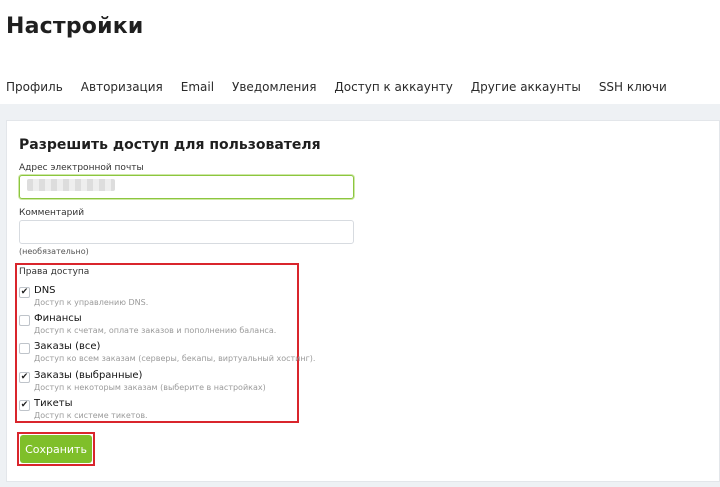 This screenshot has height=487, width=720. What do you see at coordinates (526, 87) in the screenshot?
I see `tab-other-accounts: Другие аккаунты` at bounding box center [526, 87].